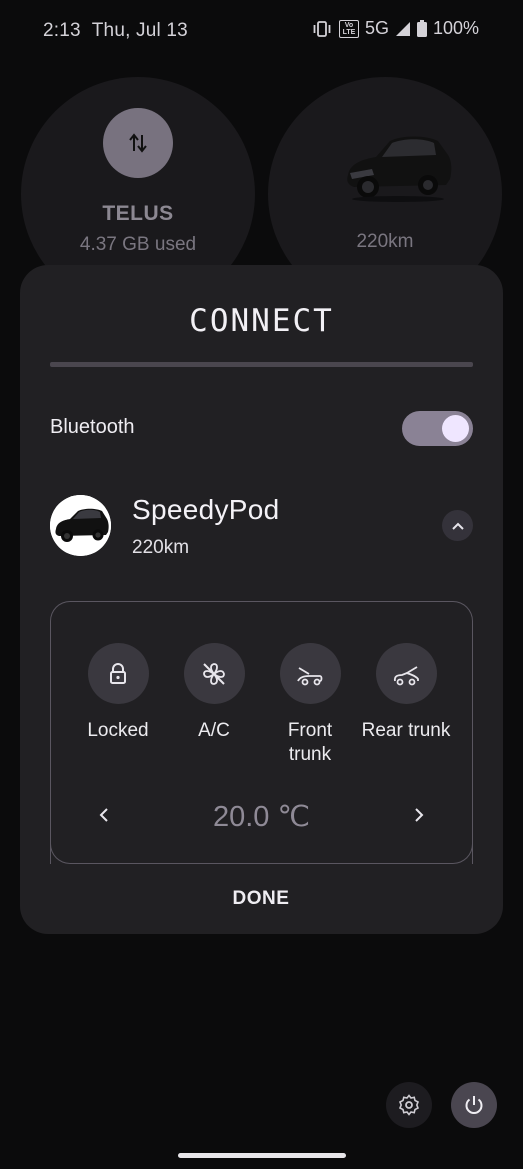 This screenshot has width=523, height=1169. I want to click on bluetooth-toggle, so click(437, 428).